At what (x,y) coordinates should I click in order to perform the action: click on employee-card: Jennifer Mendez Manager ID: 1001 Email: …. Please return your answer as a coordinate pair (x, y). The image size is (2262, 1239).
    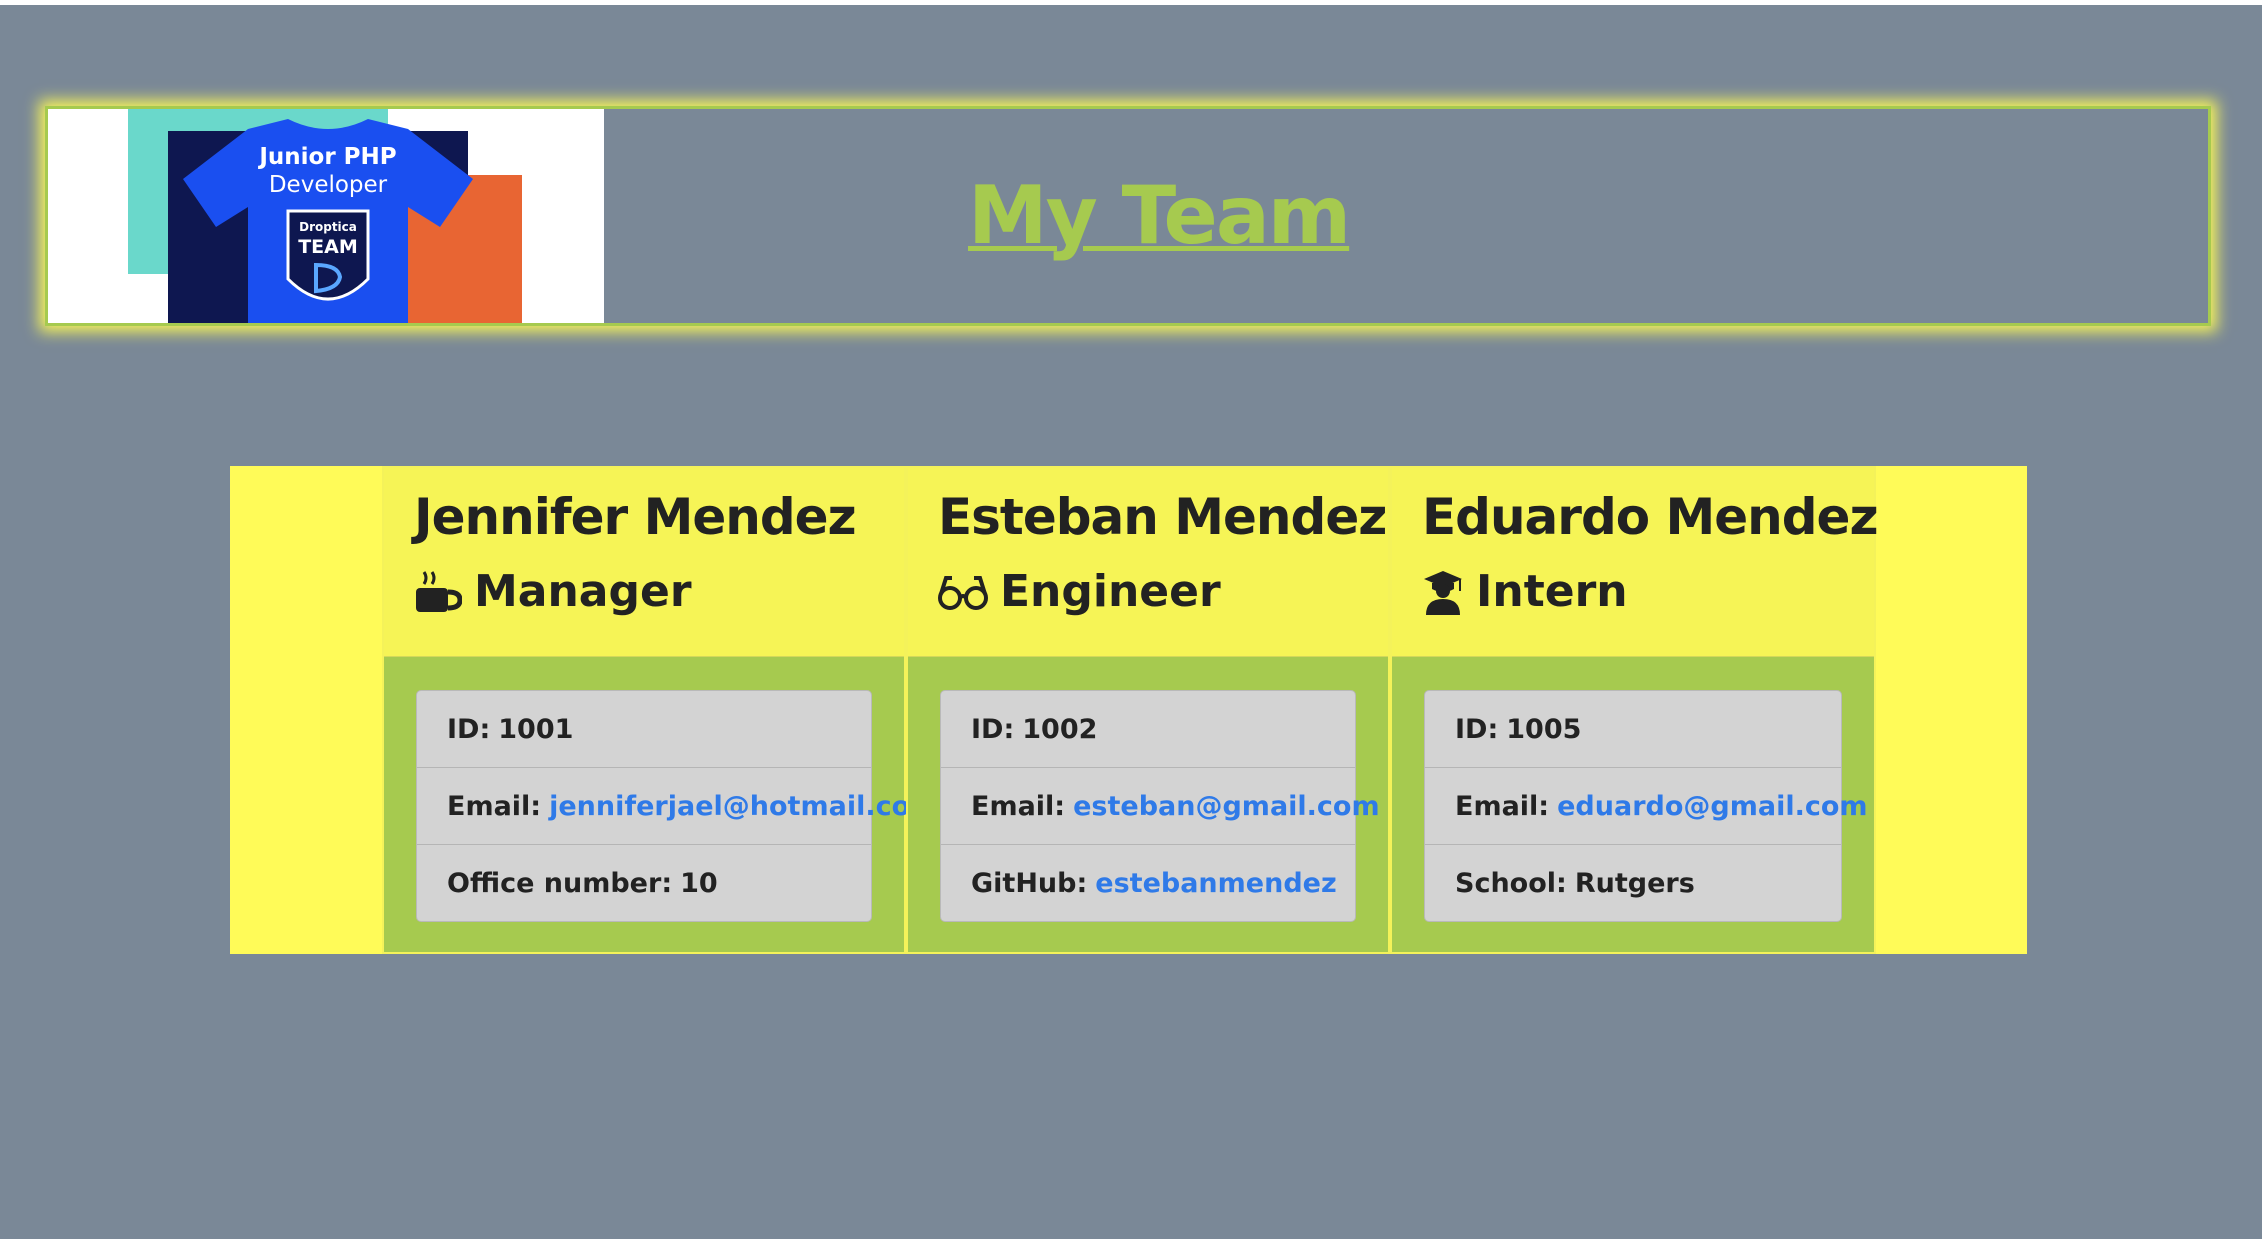
    Looking at the image, I should click on (660, 710).